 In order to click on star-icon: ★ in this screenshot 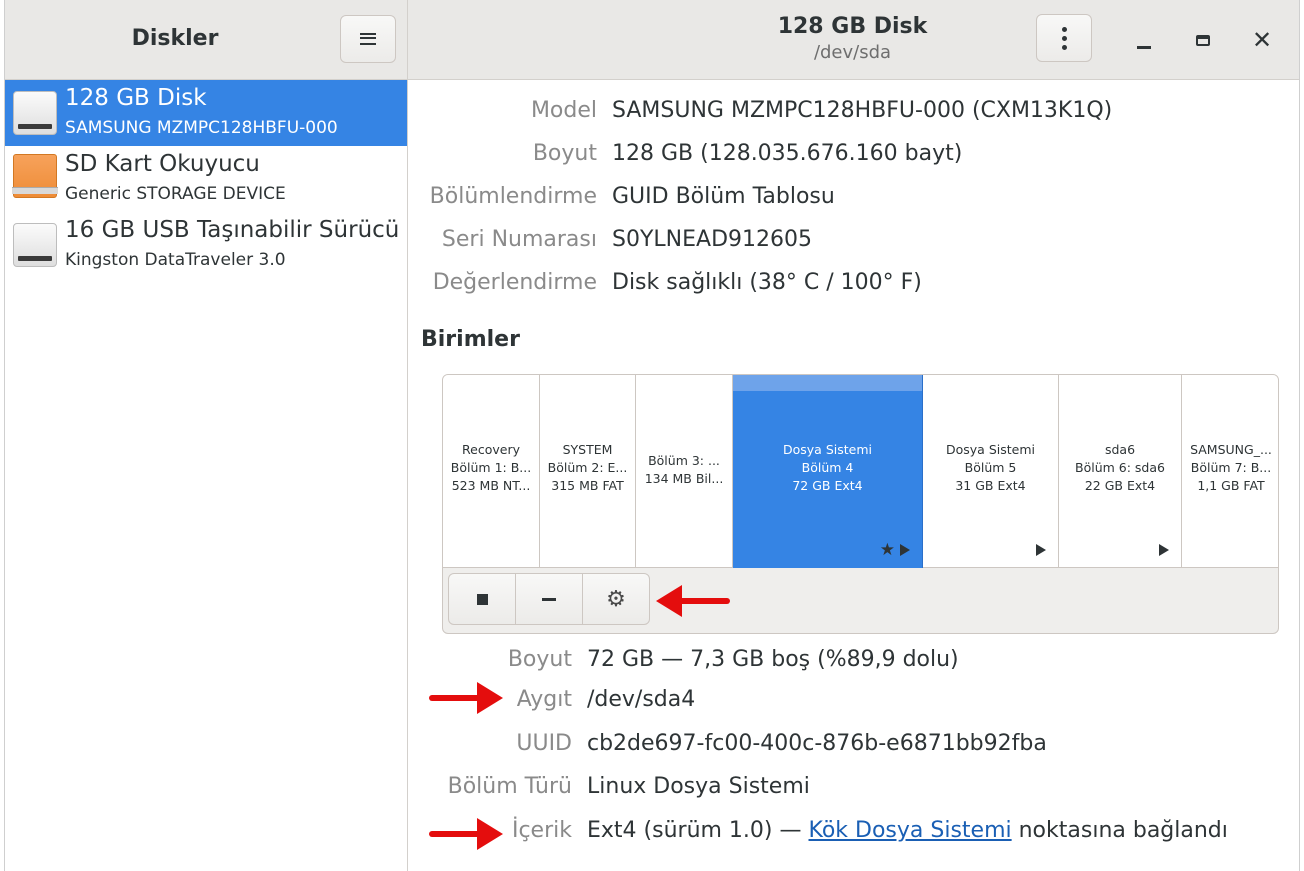, I will do `click(887, 550)`.